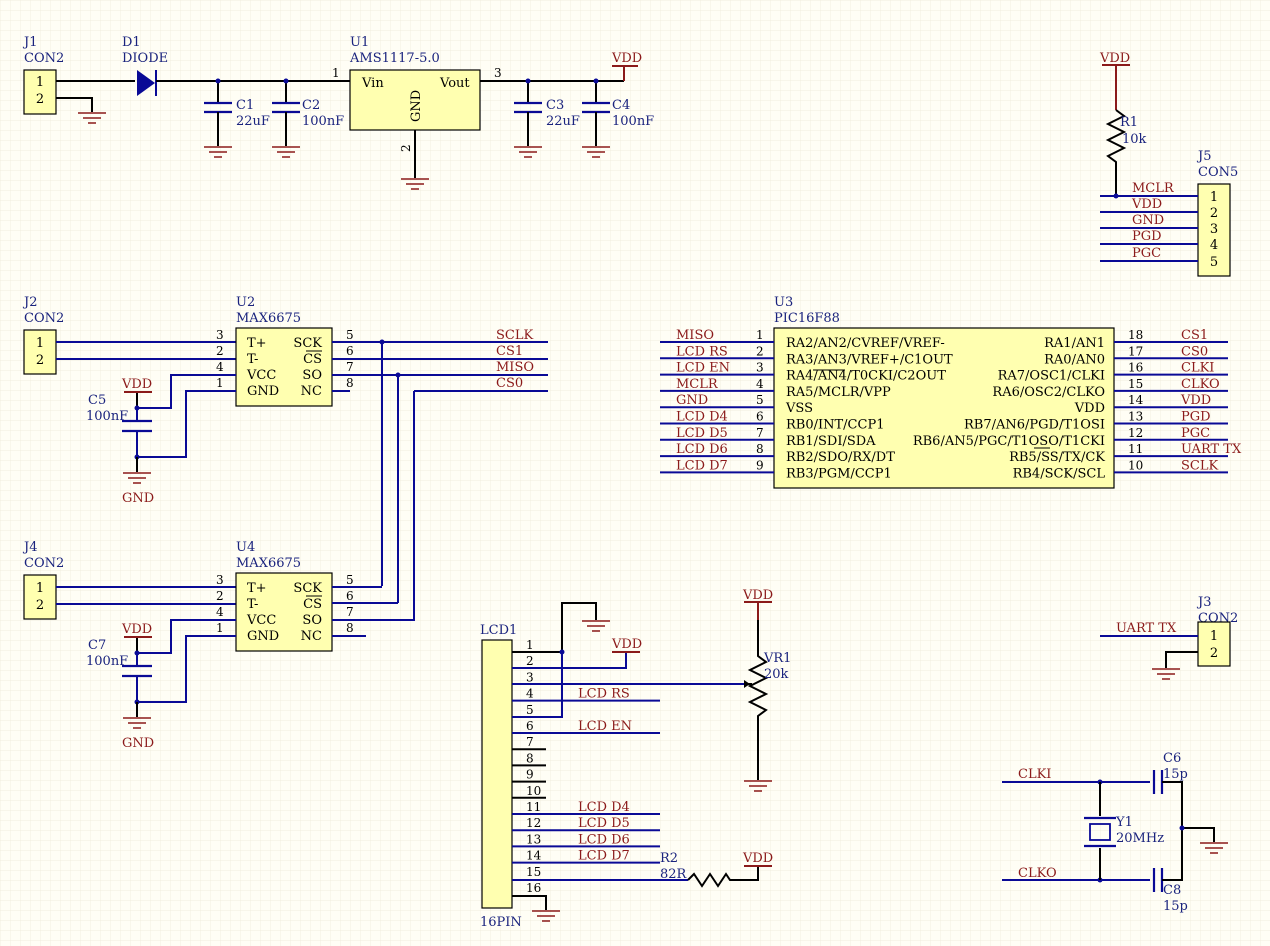  What do you see at coordinates (530, 775) in the screenshot?
I see `lcd-pin-num: 9` at bounding box center [530, 775].